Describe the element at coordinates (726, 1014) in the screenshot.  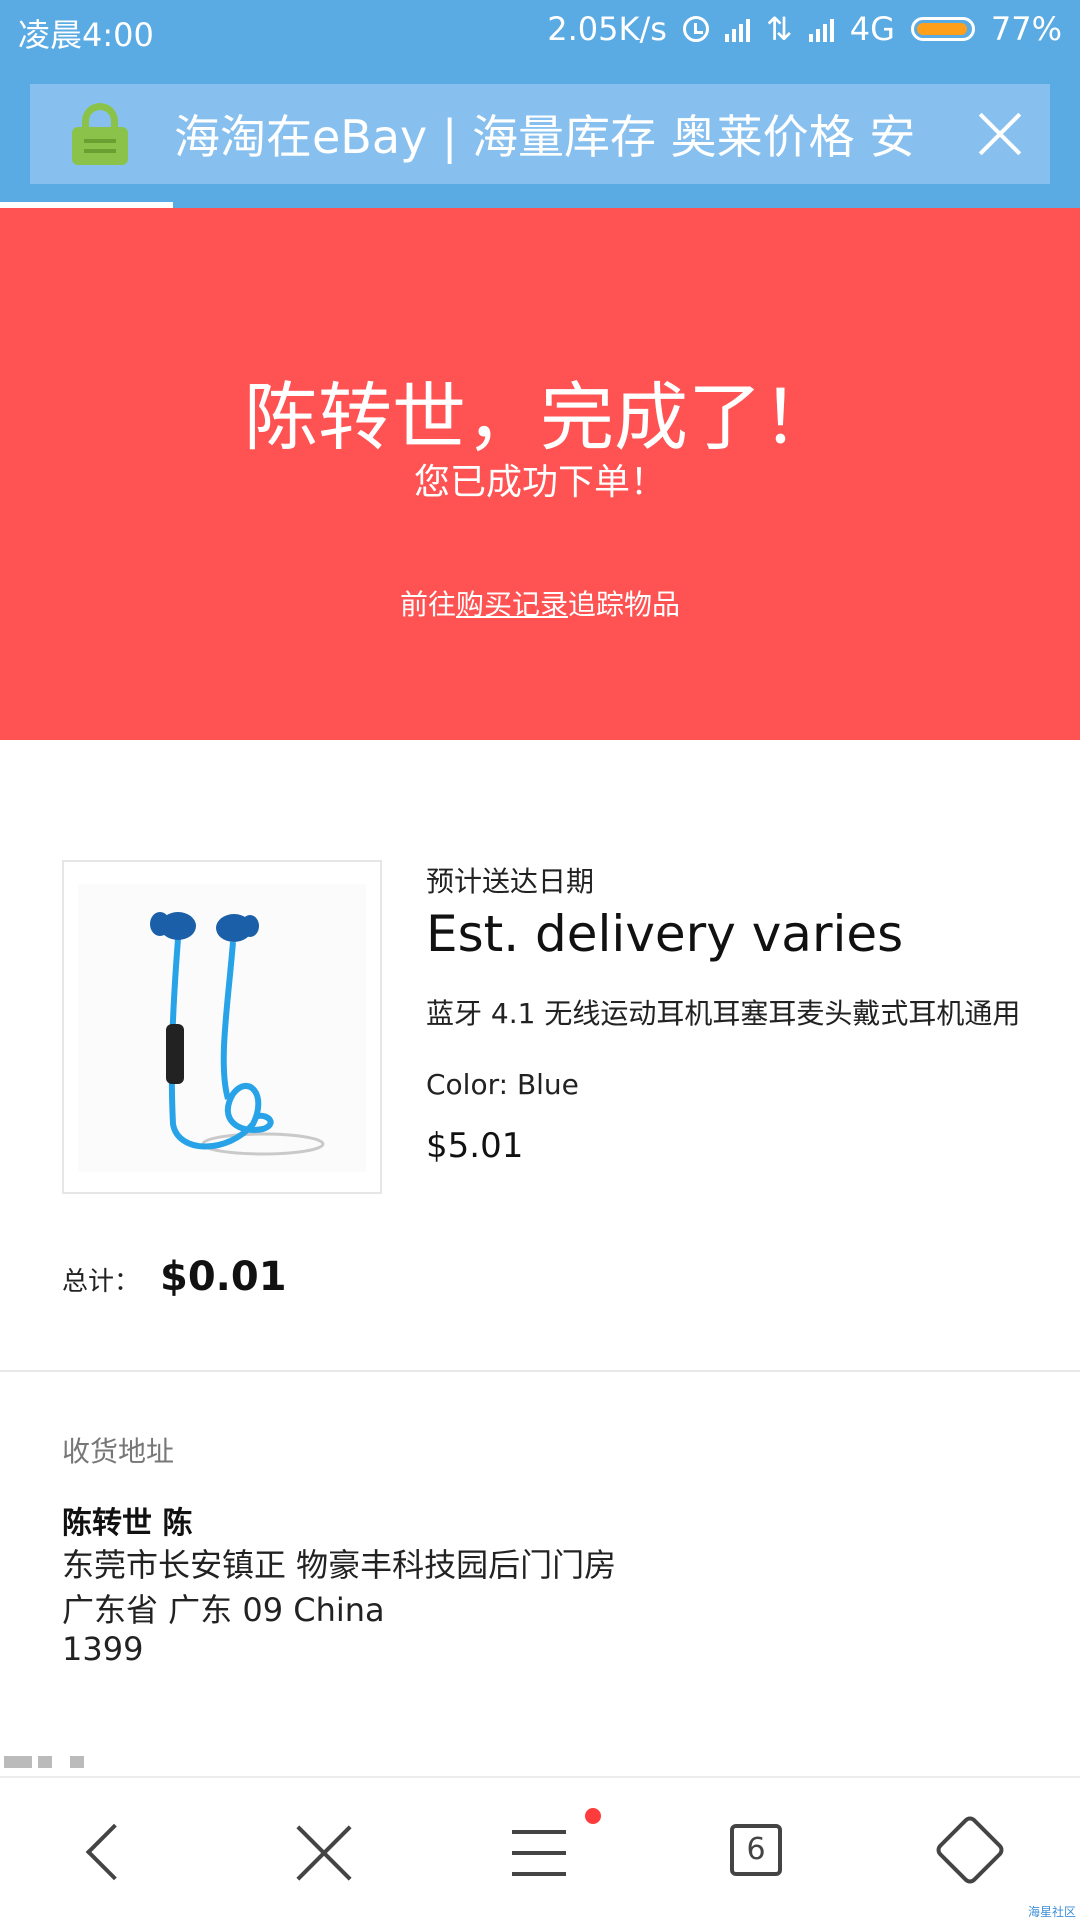
I see `item-title: 蓝牙 4.1 无线运动耳机耳塞耳麦头戴式耳机通用` at that location.